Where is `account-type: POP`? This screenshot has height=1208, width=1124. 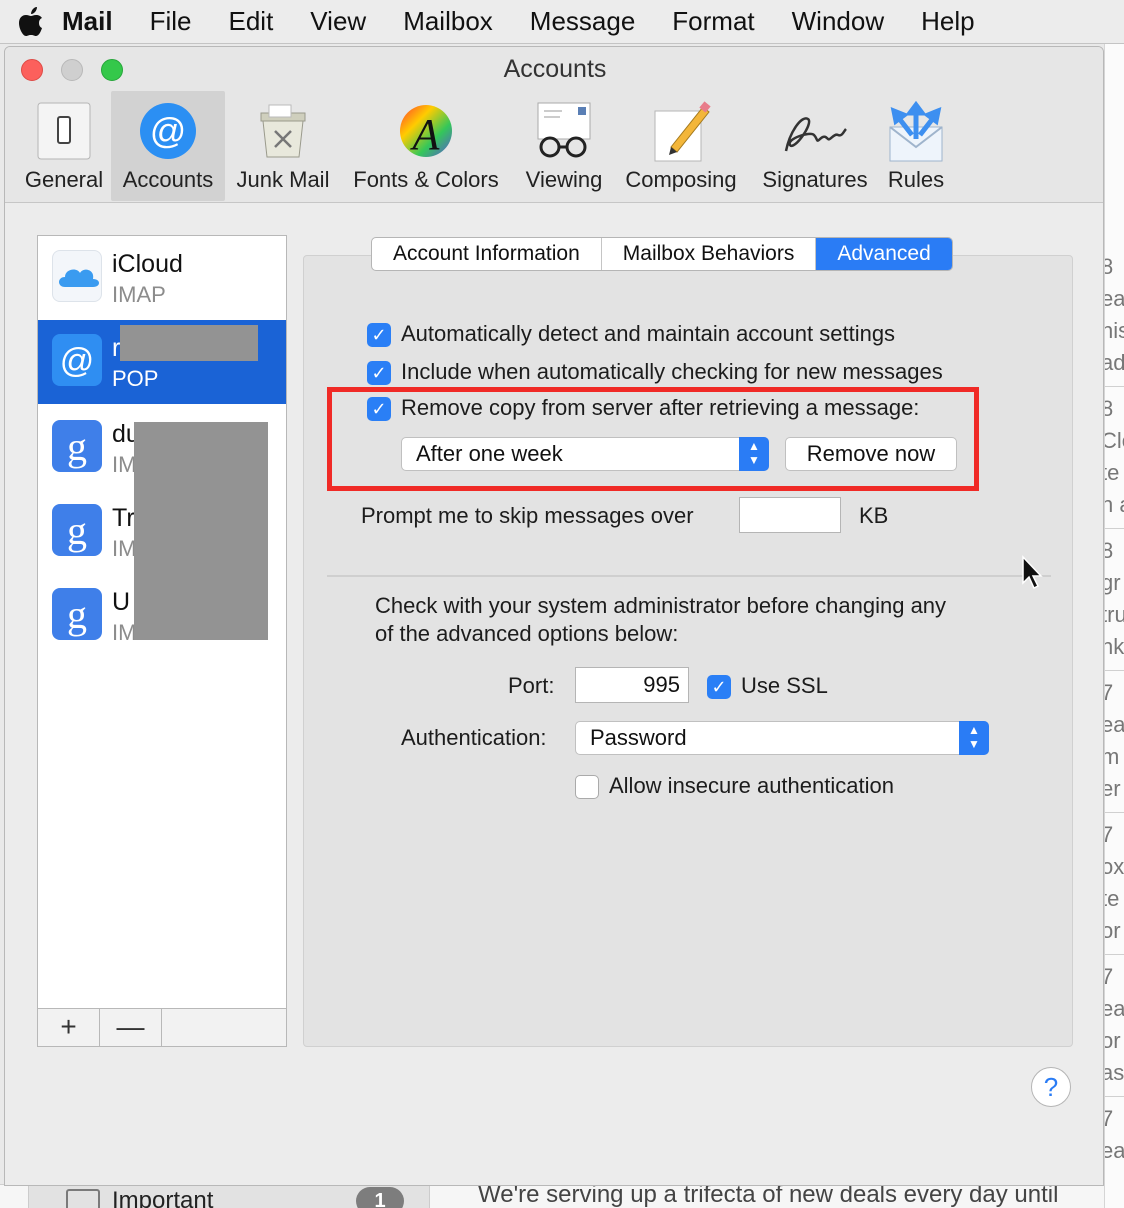
account-type: POP is located at coordinates (135, 378).